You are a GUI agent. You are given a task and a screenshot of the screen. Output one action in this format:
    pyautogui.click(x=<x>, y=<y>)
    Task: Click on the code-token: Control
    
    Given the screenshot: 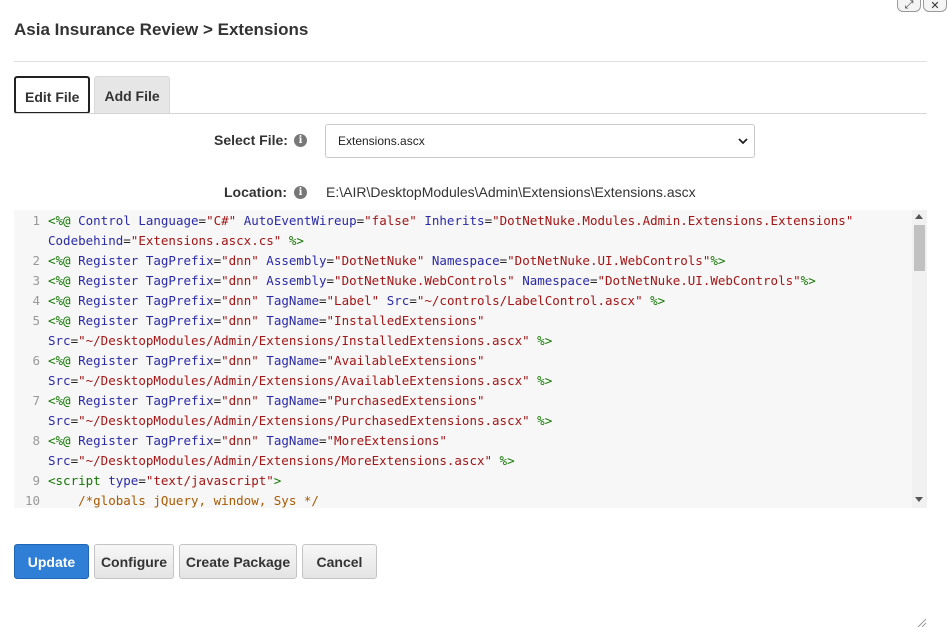 What is the action you would take?
    pyautogui.click(x=104, y=220)
    